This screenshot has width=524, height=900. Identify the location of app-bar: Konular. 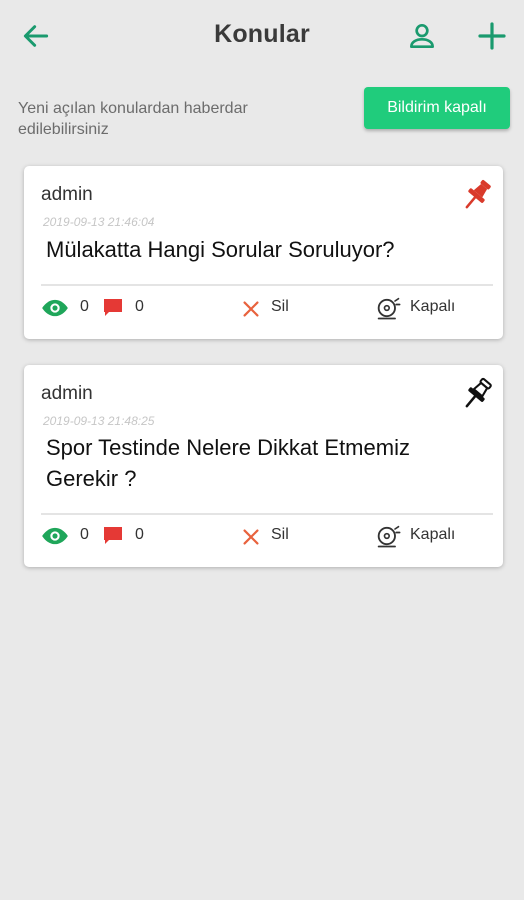
(262, 36).